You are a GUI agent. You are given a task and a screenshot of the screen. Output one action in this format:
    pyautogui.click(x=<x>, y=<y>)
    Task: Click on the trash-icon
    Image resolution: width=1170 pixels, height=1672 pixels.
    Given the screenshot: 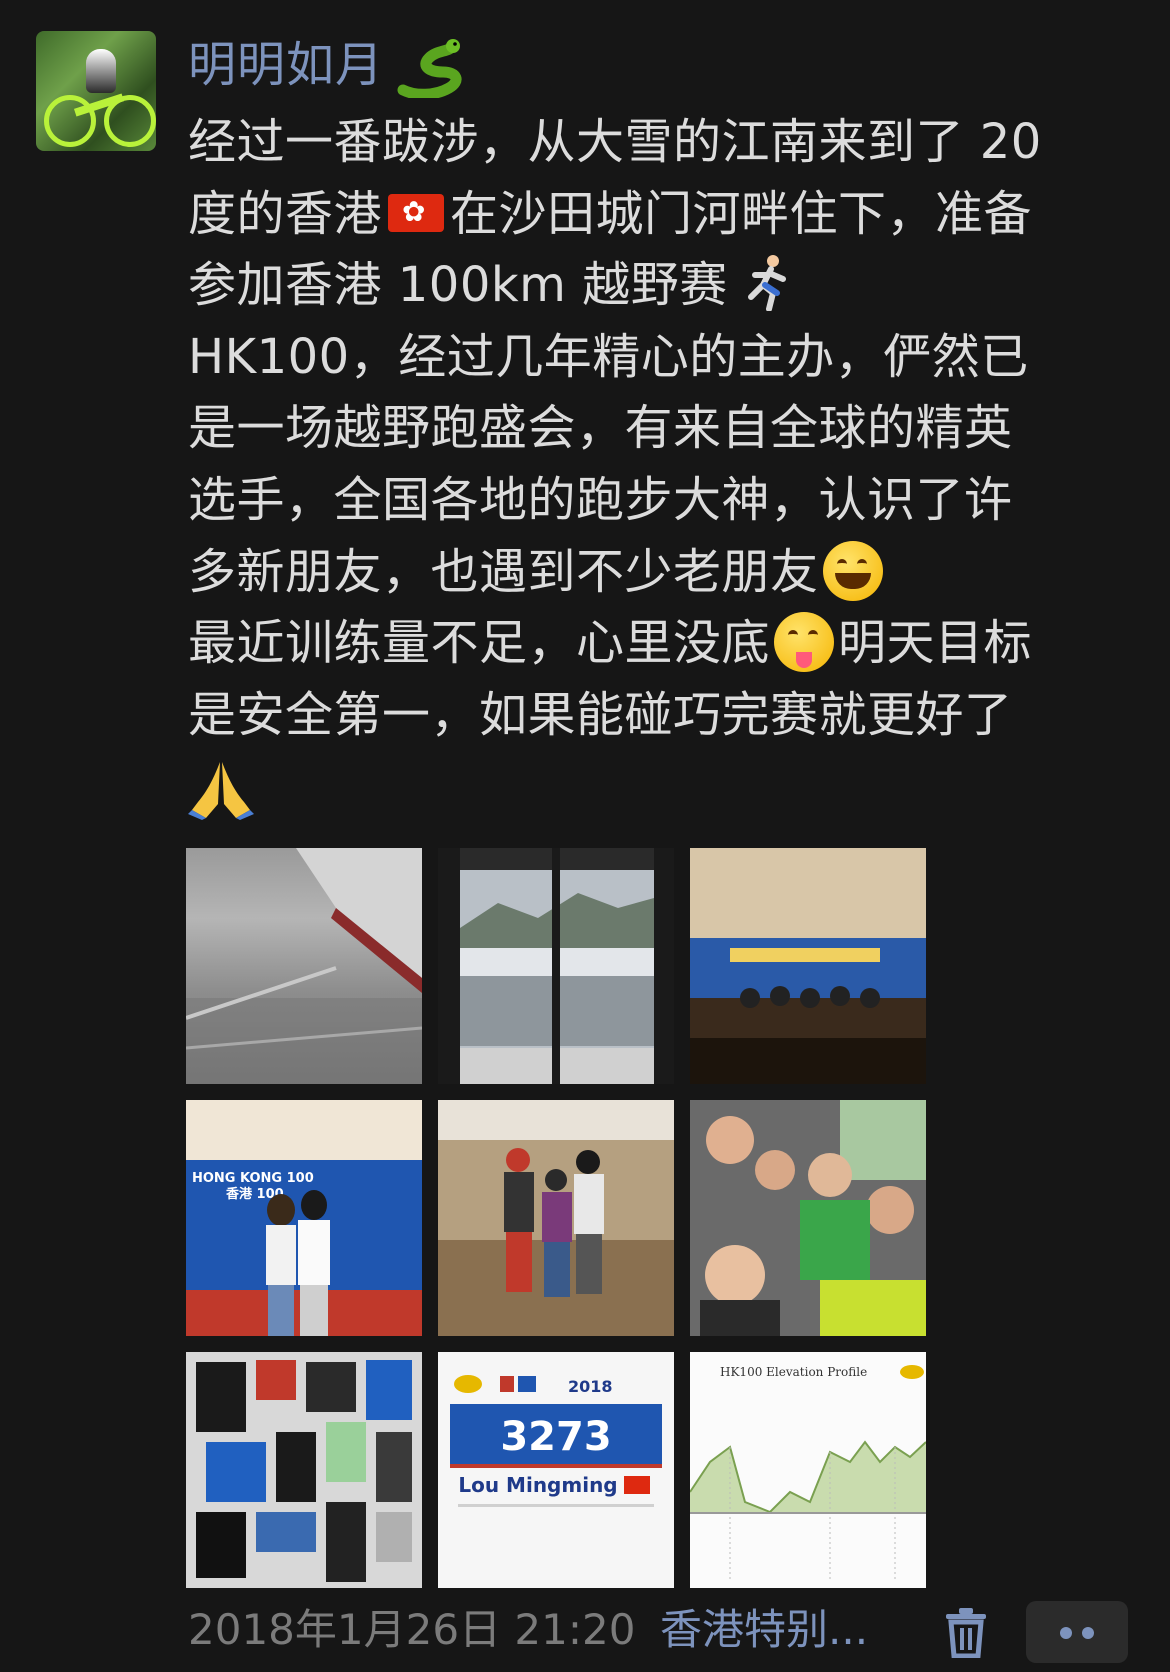 What is the action you would take?
    pyautogui.click(x=966, y=1633)
    